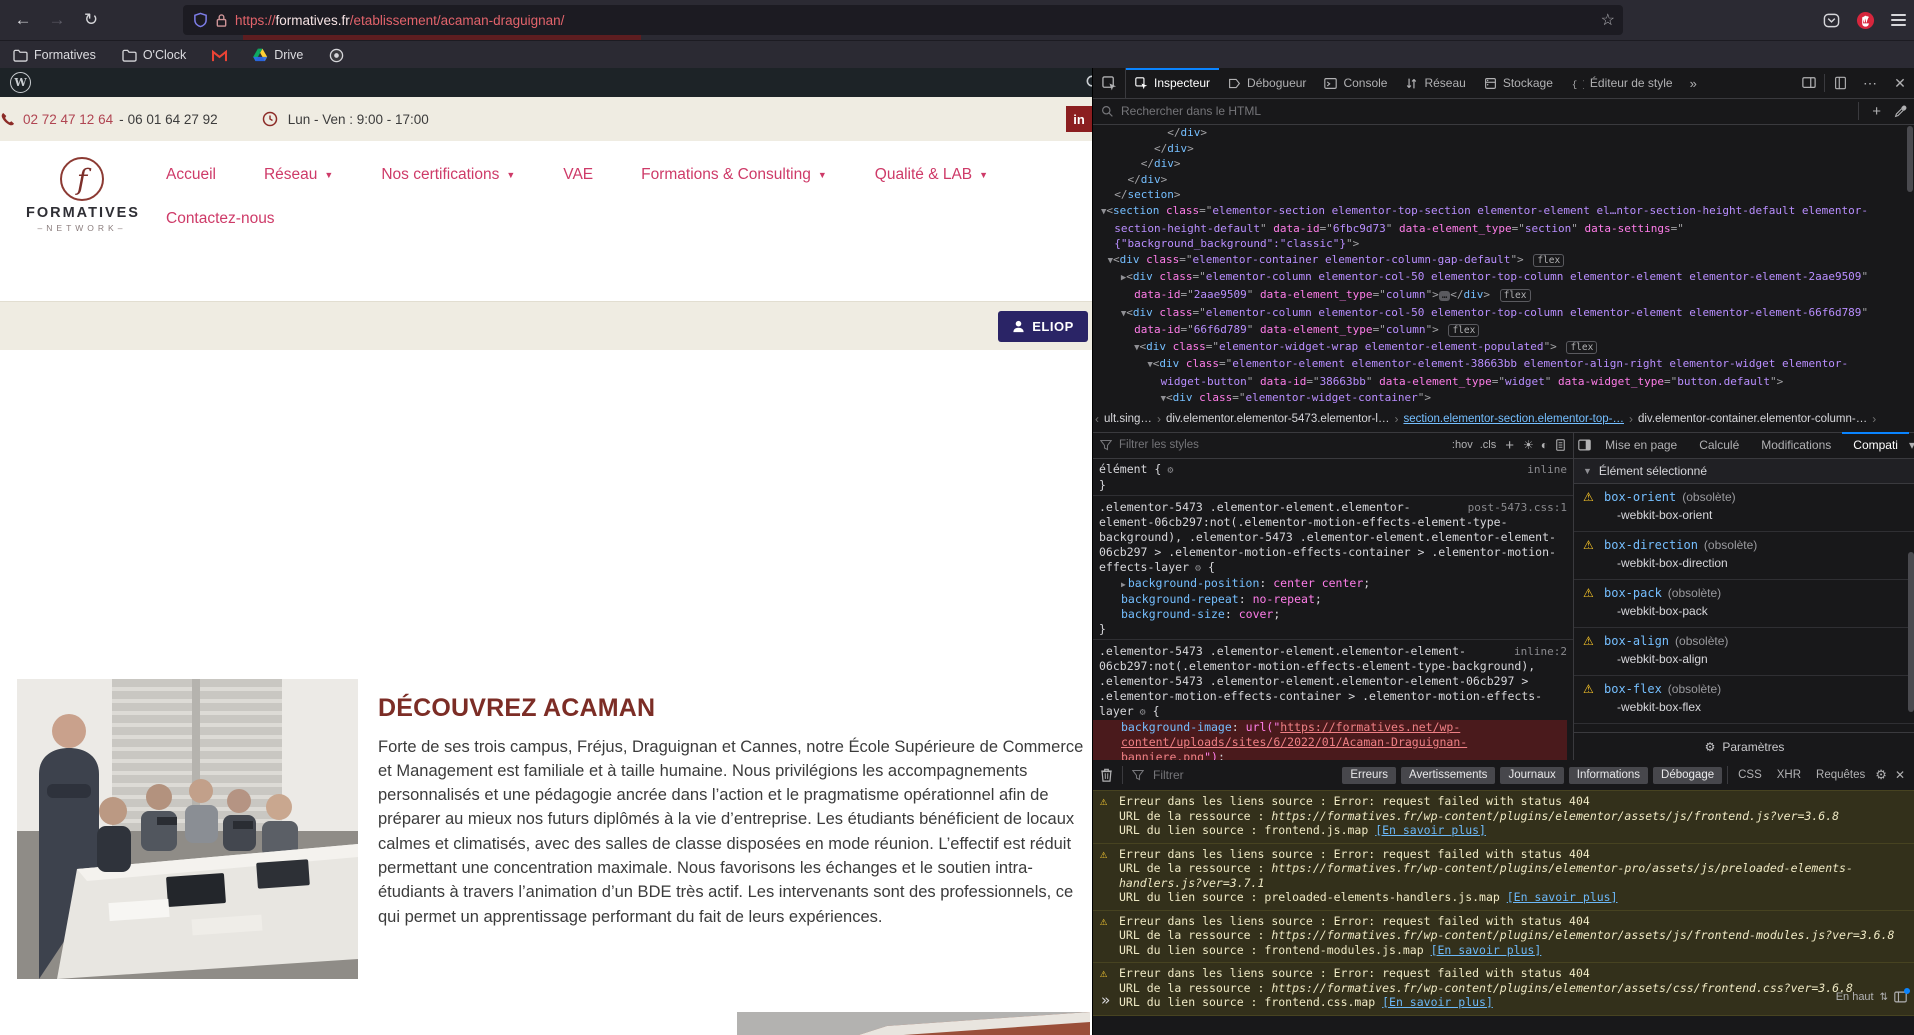 This screenshot has height=1035, width=1914. I want to click on sidebar-tabs-dropdown-icon: ▾, so click(1911, 445).